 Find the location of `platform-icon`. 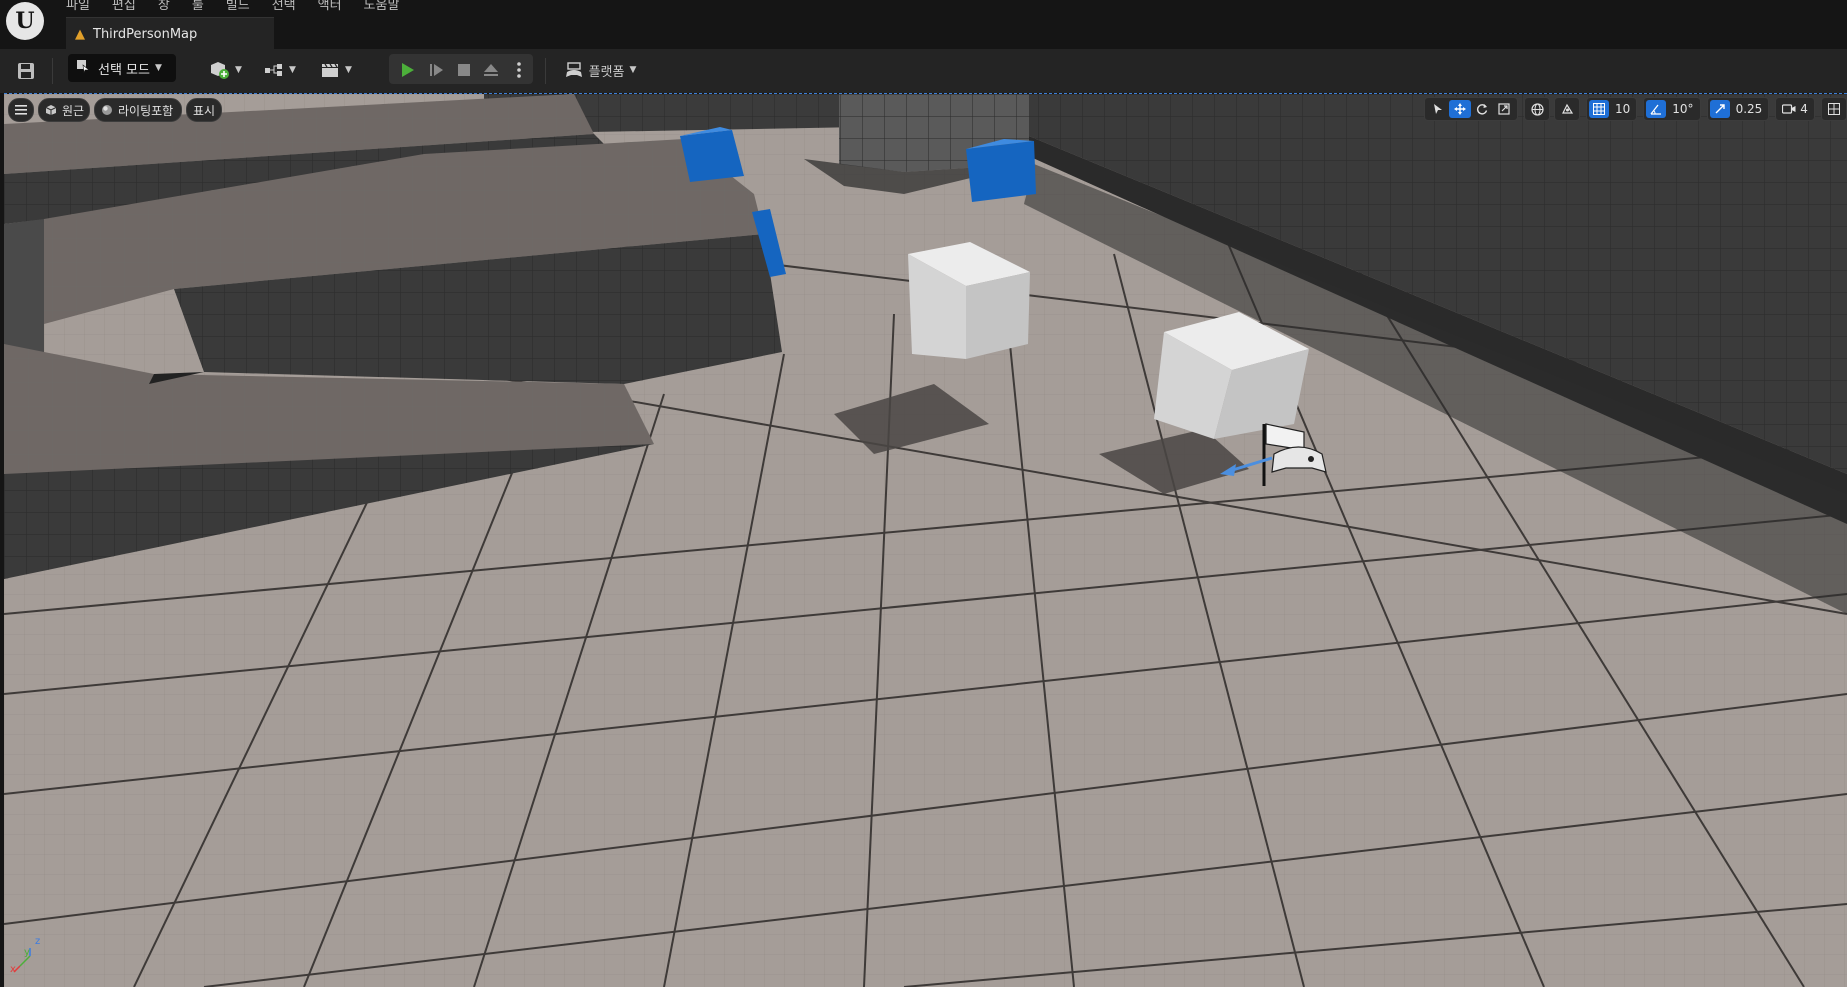

platform-icon is located at coordinates (573, 69).